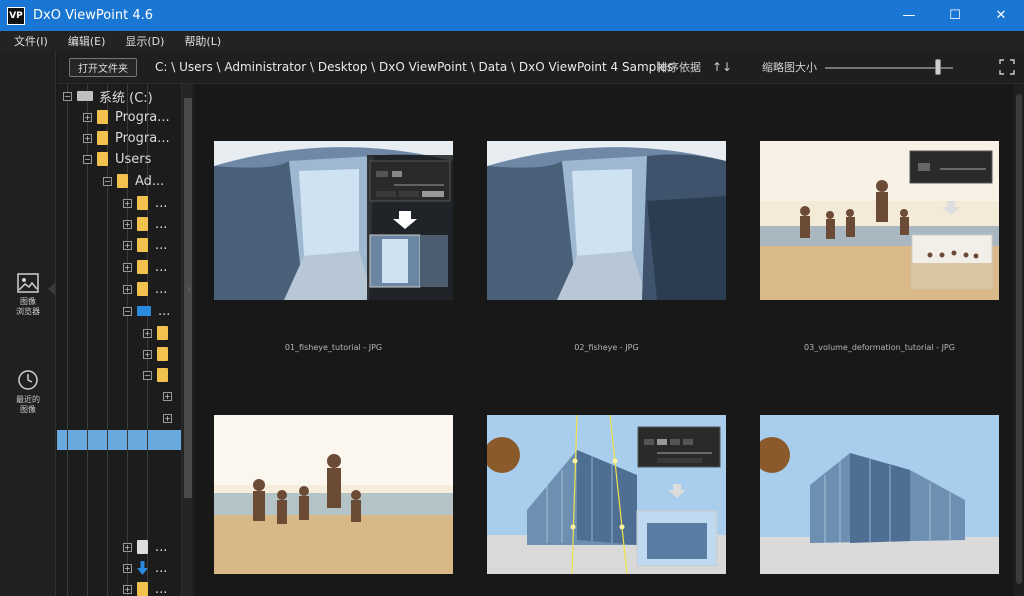 Image resolution: width=1024 pixels, height=596 pixels. What do you see at coordinates (722, 67) in the screenshot?
I see `sort-order-icon: ↑↓` at bounding box center [722, 67].